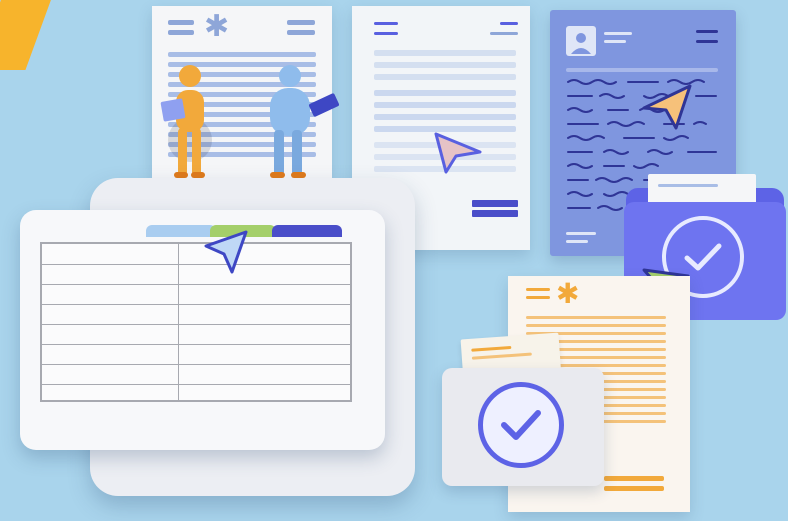 The image size is (788, 521). I want to click on people-figures-icon, so click(249, 121).